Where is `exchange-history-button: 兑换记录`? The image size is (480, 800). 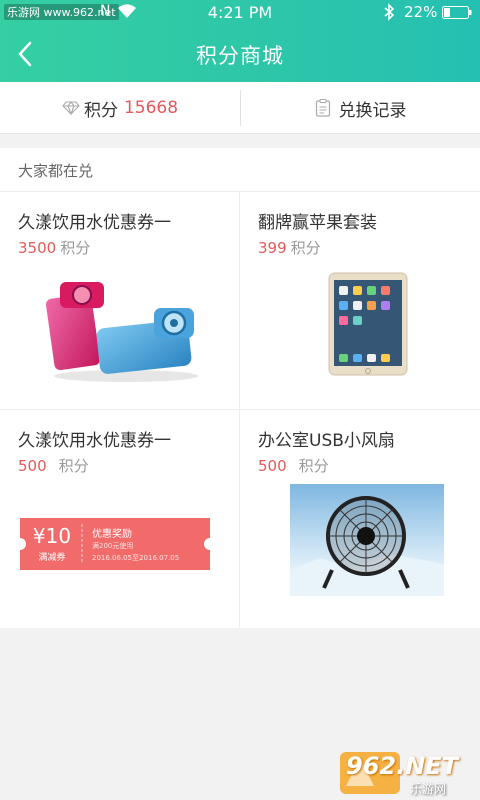
exchange-history-button: 兑换记录 is located at coordinates (360, 108).